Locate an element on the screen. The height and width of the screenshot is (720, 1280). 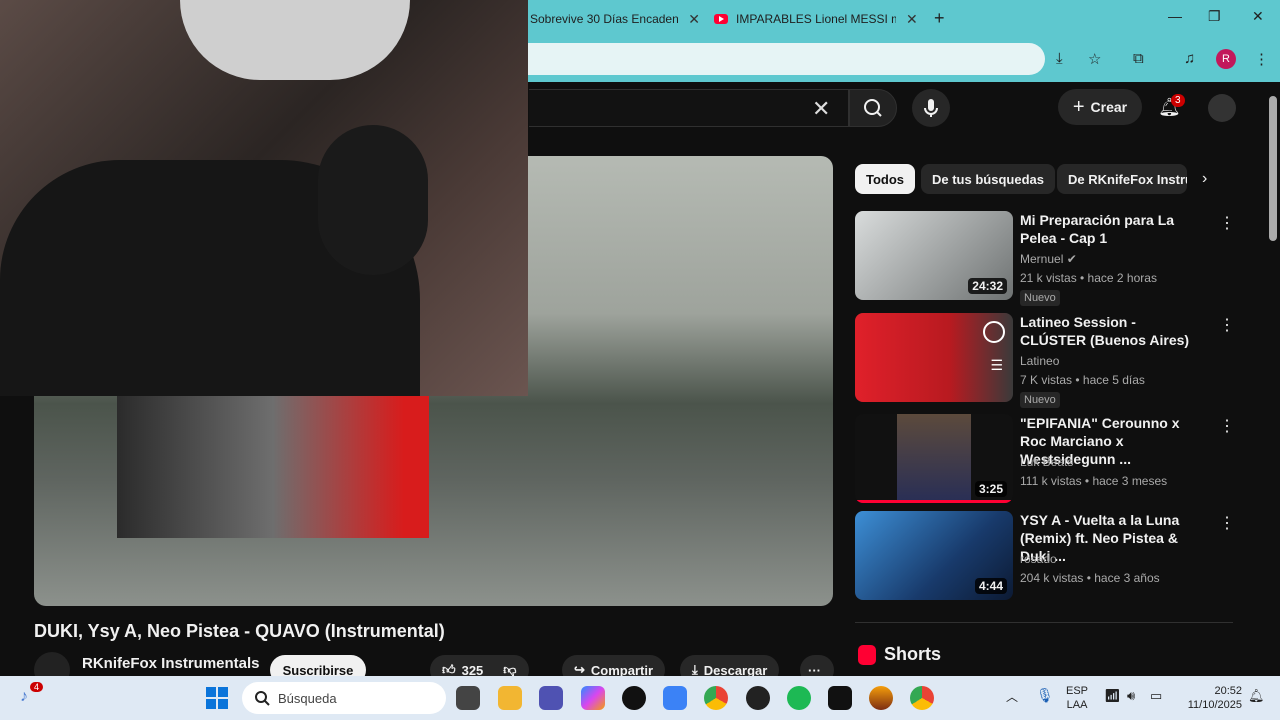
chevron-right-icon: › is located at coordinates (1204, 179).